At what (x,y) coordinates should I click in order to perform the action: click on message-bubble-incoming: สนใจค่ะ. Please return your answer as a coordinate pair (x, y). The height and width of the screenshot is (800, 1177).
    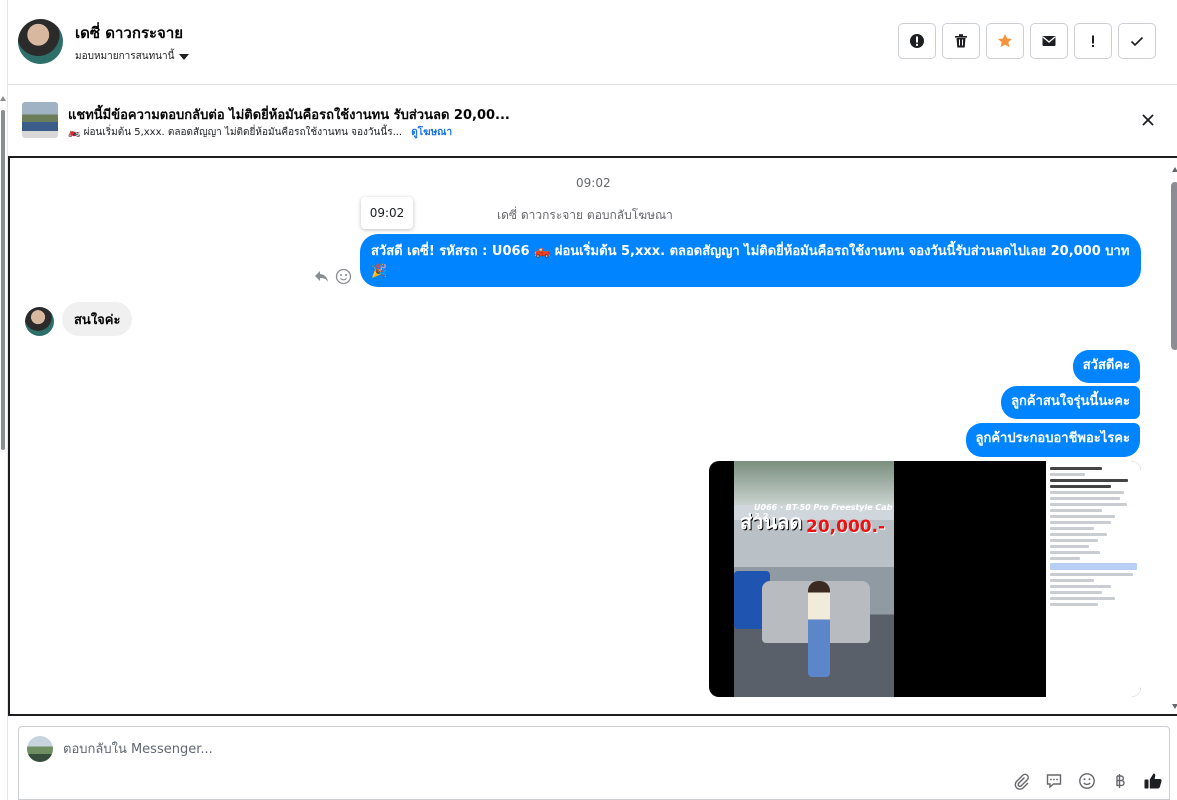
    Looking at the image, I should click on (97, 319).